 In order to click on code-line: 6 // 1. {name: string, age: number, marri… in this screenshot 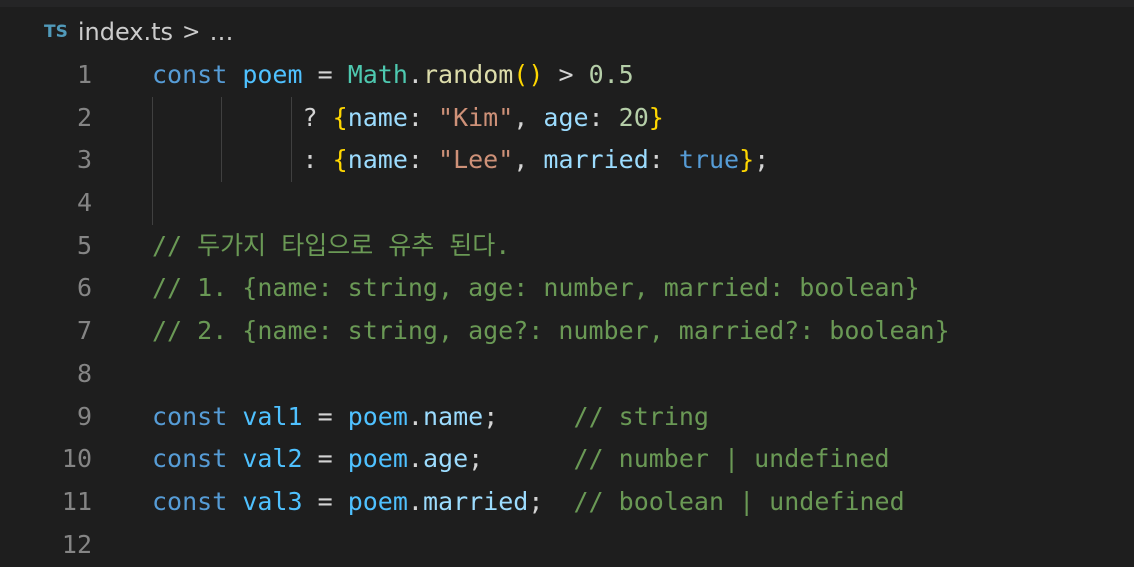, I will do `click(567, 288)`.